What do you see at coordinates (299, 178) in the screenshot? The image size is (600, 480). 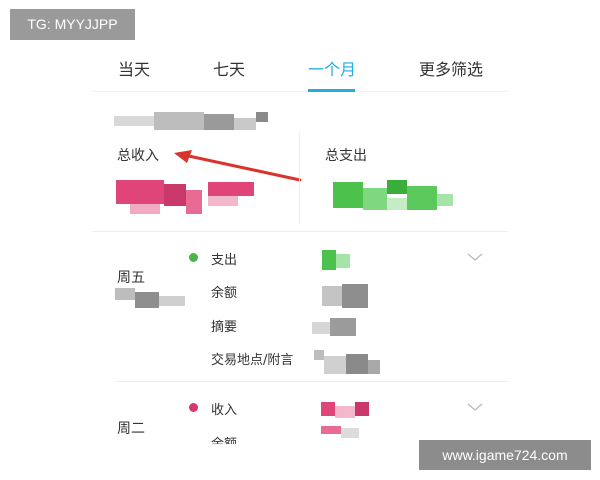 I see `summary-divider` at bounding box center [299, 178].